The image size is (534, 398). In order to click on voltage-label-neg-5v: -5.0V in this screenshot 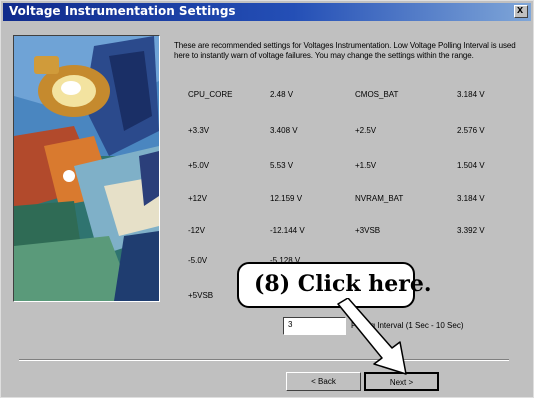, I will do `click(198, 260)`.